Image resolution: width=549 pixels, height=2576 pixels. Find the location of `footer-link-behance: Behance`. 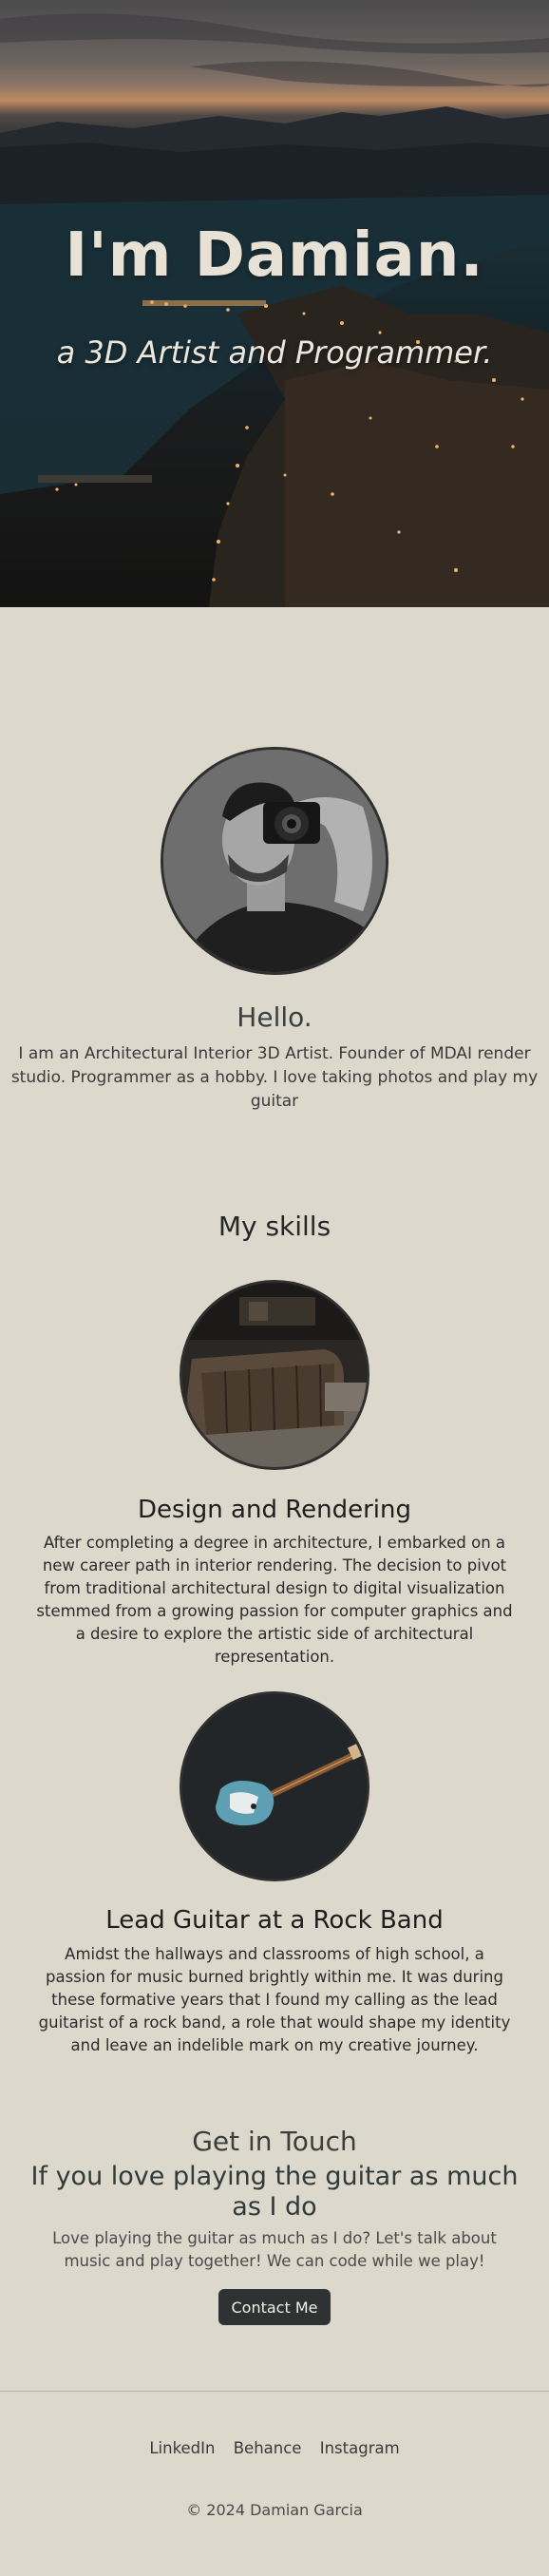

footer-link-behance: Behance is located at coordinates (268, 2448).